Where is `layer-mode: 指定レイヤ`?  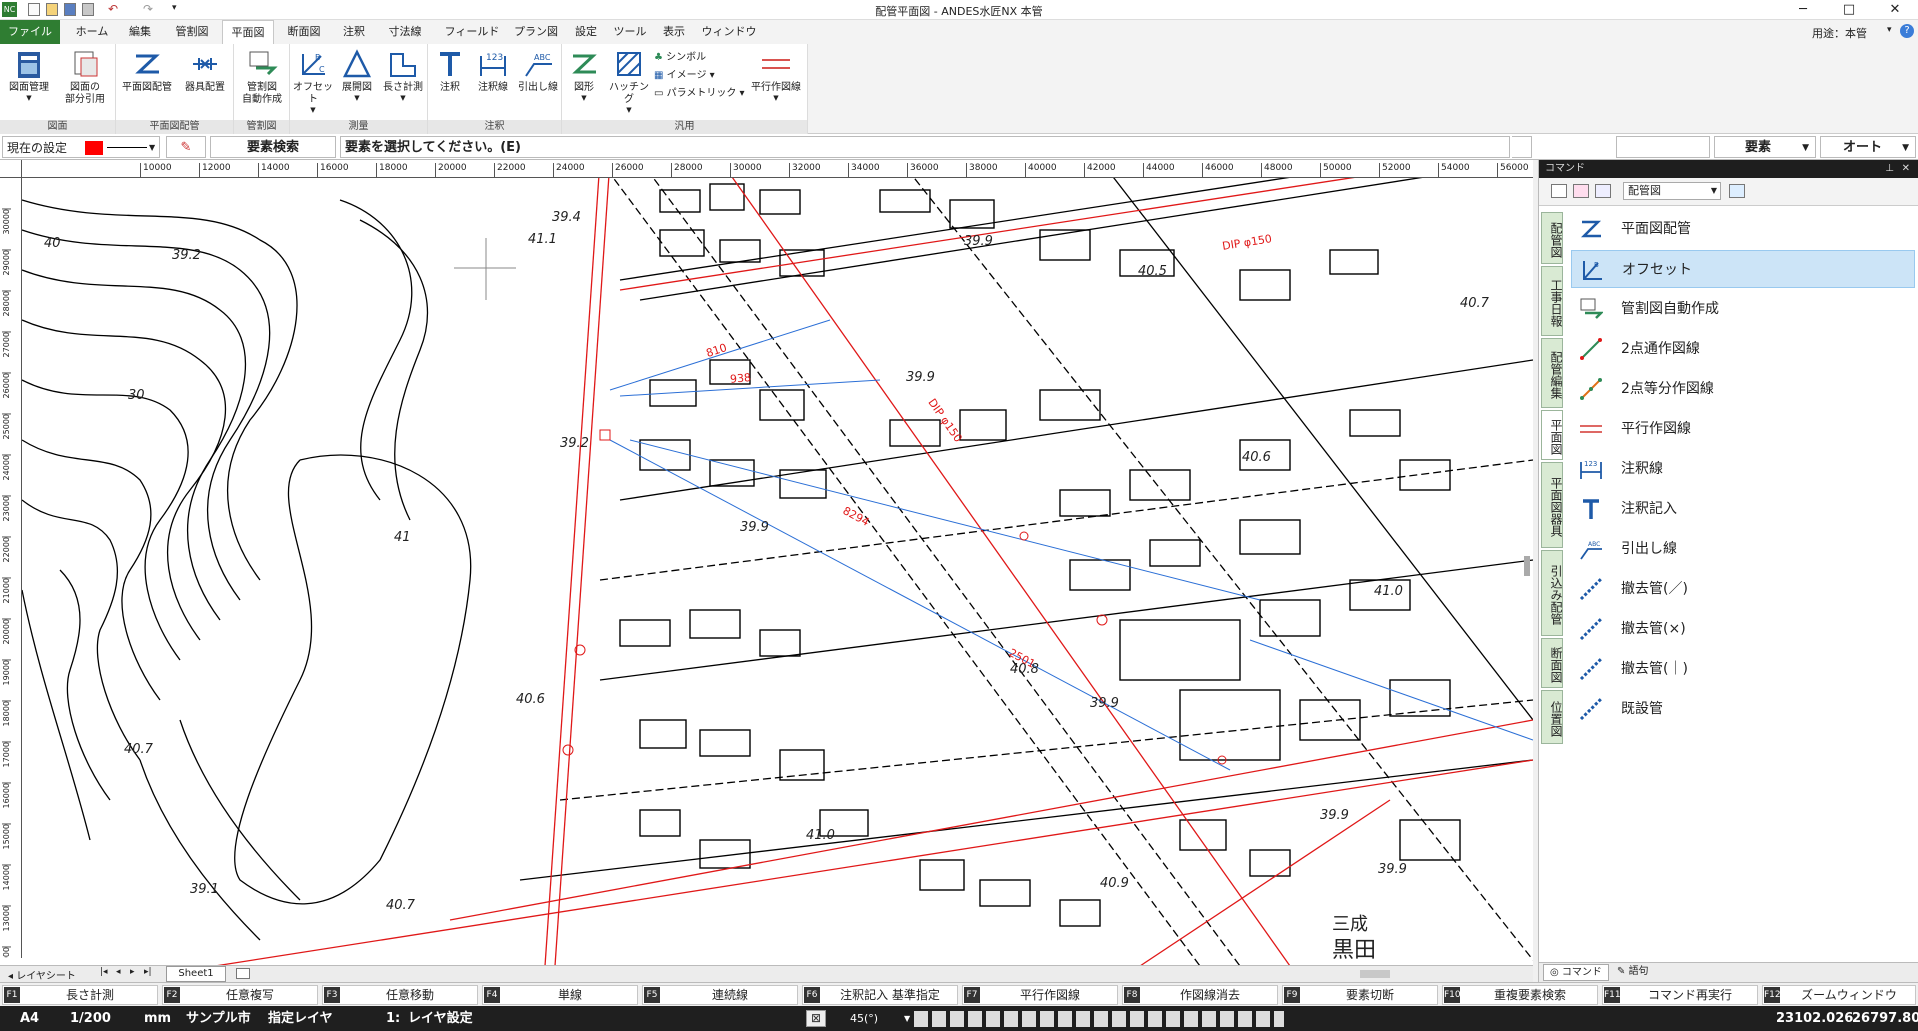 layer-mode: 指定レイヤ is located at coordinates (300, 1018).